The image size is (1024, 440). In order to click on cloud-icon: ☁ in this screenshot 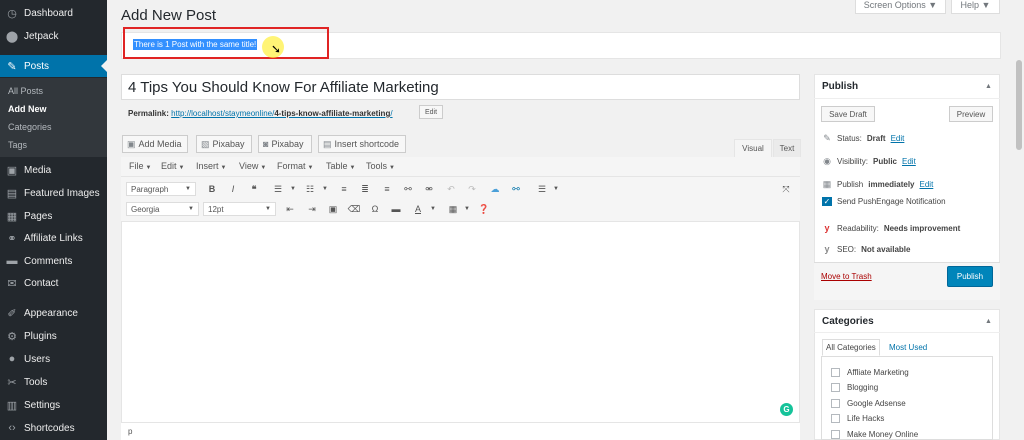, I will do `click(495, 189)`.